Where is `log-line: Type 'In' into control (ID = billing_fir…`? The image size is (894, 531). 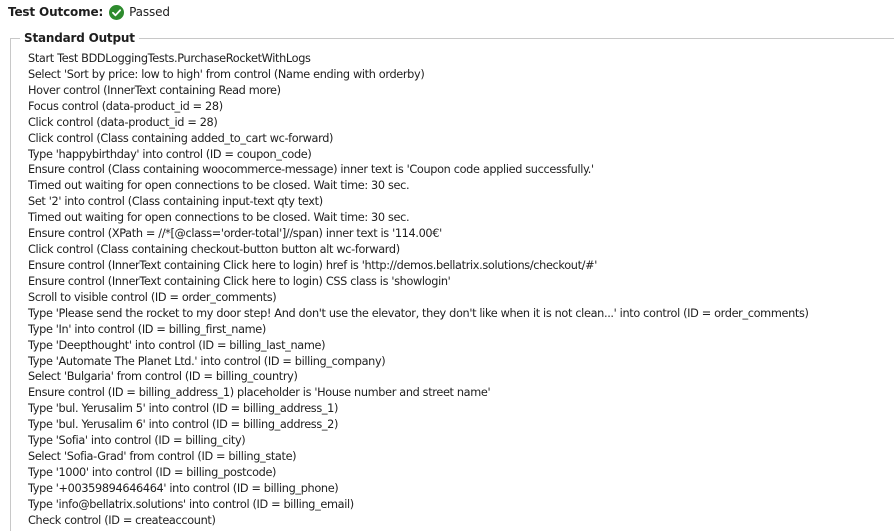
log-line: Type 'In' into control (ID = billing_fir… is located at coordinates (147, 329).